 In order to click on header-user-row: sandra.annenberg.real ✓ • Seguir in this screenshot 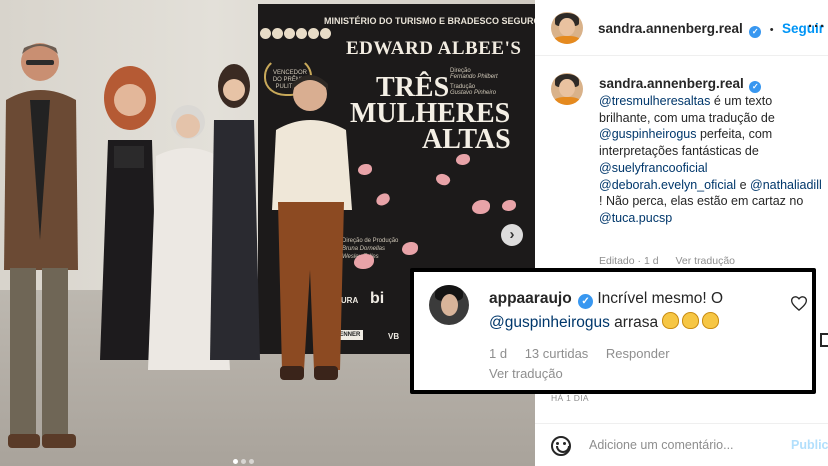, I will do `click(711, 29)`.